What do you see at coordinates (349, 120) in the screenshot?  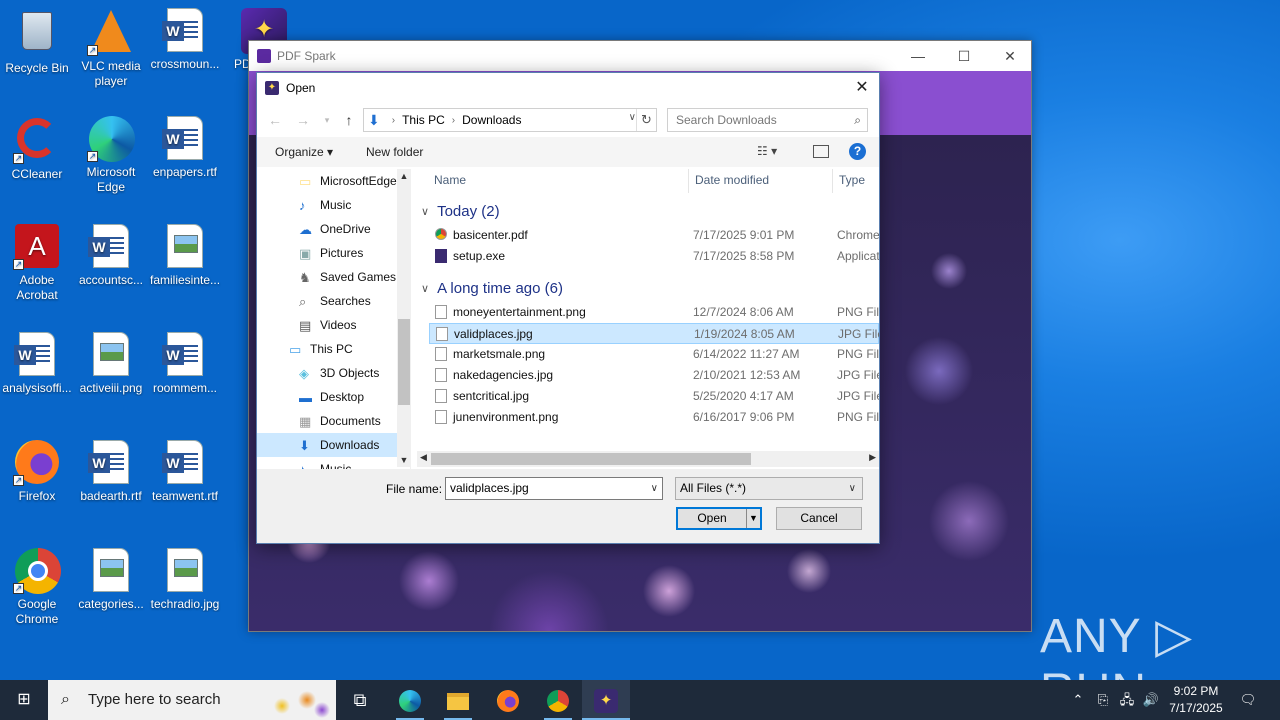 I see `up-arrow-icon: ↑` at bounding box center [349, 120].